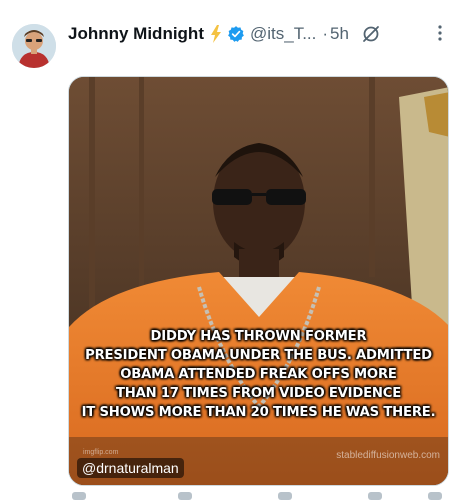  Describe the element at coordinates (34, 46) in the screenshot. I see `author-avatar` at that location.